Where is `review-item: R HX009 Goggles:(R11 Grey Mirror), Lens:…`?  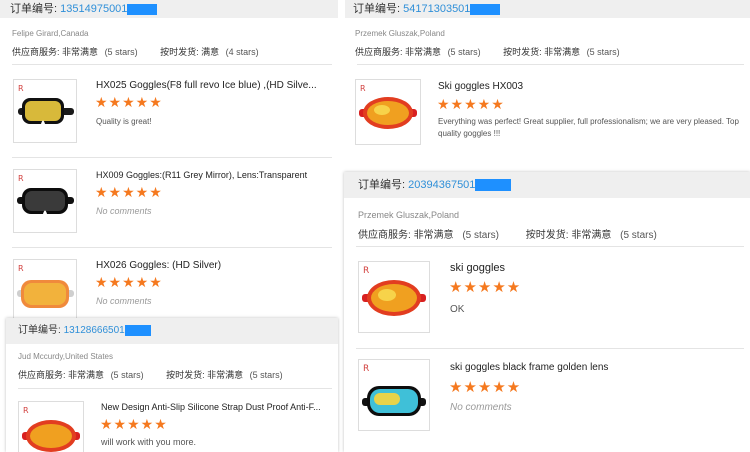 review-item: R HX009 Goggles:(R11 Grey Mirror), Lens:… is located at coordinates (169, 203).